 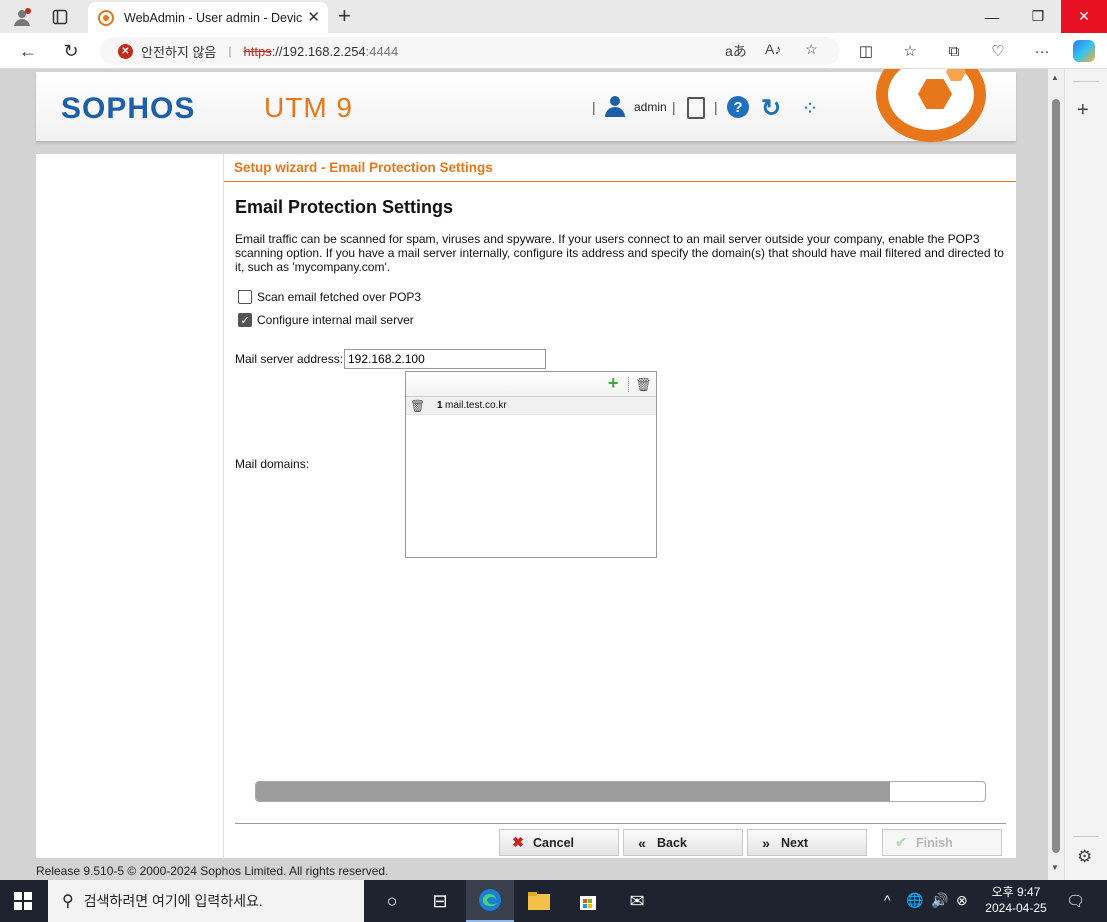 What do you see at coordinates (773, 49) in the screenshot?
I see `read-aloud-icon: A♪` at bounding box center [773, 49].